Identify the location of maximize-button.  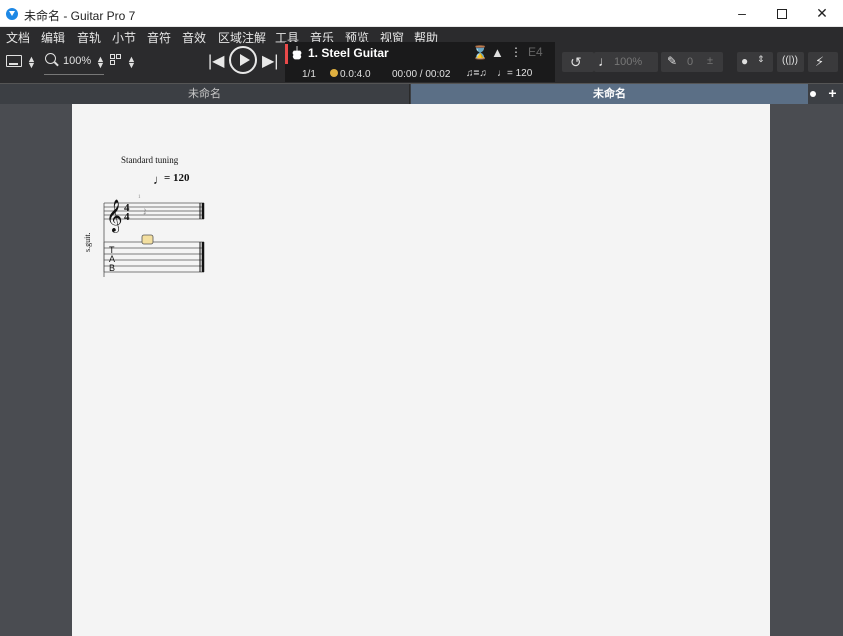
(782, 13).